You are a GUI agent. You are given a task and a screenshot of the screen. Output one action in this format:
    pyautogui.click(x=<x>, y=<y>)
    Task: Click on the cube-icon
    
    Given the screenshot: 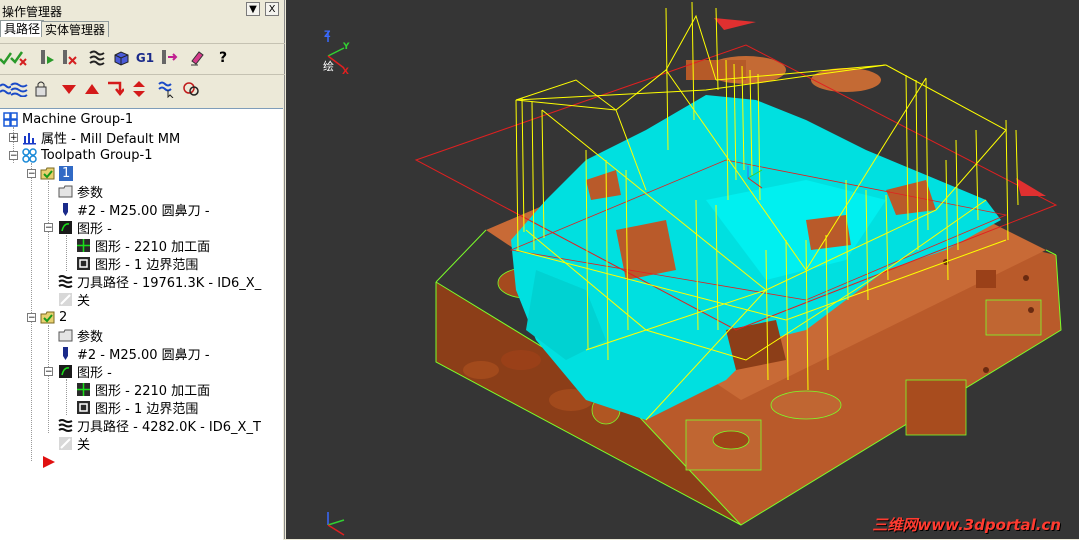 What is the action you would take?
    pyautogui.click(x=121, y=58)
    